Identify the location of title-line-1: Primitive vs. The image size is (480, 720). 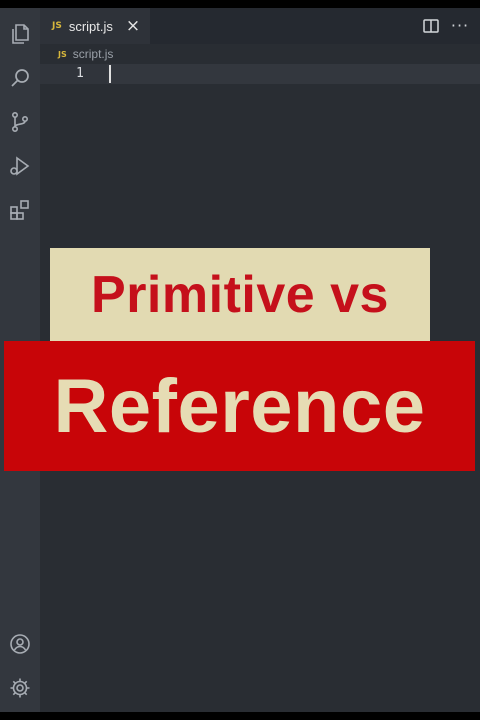
(240, 295).